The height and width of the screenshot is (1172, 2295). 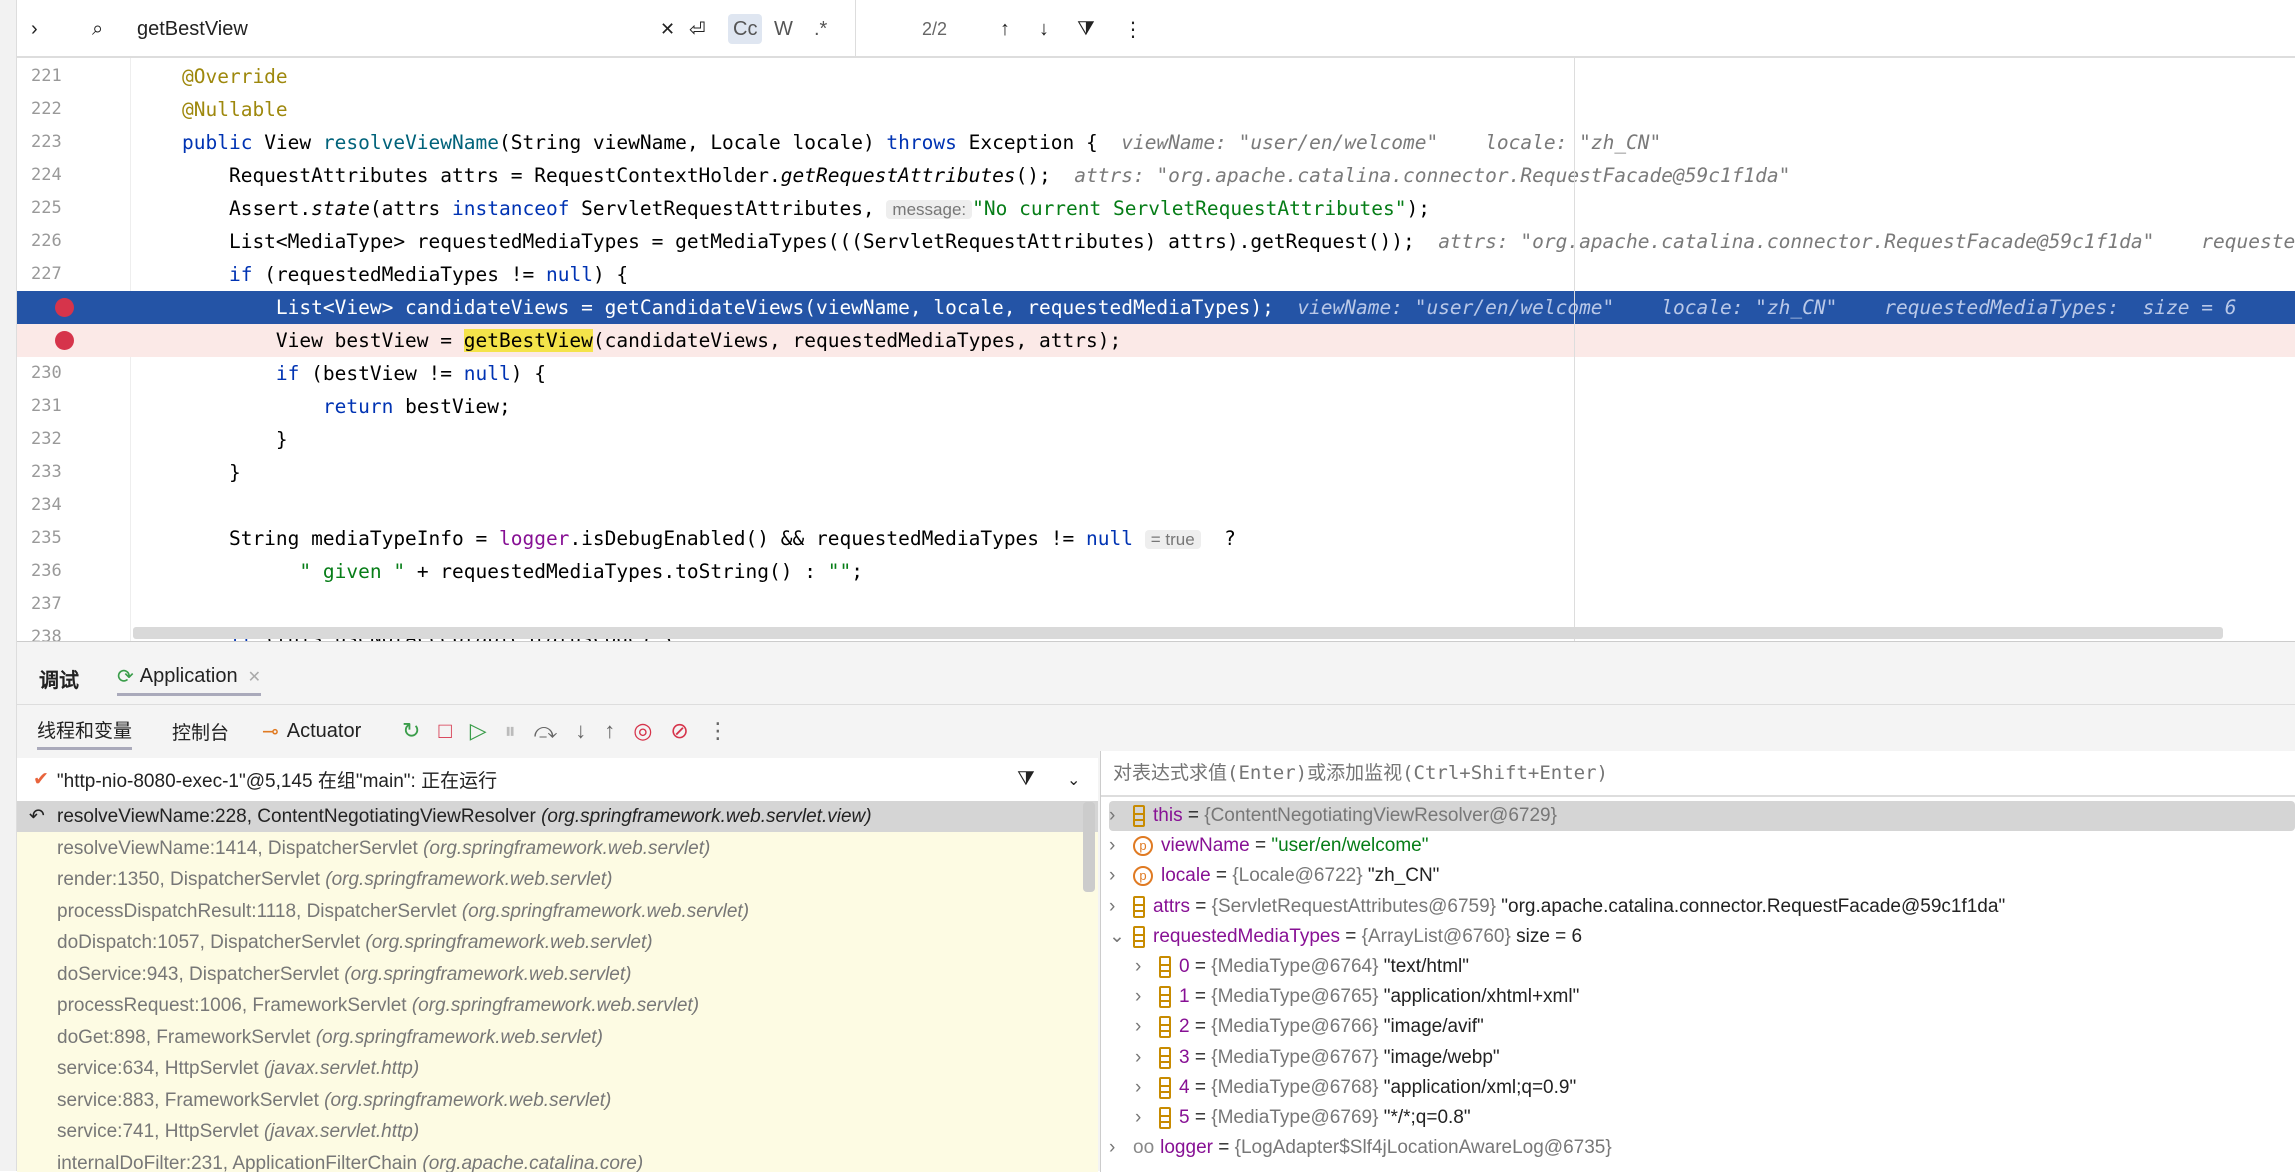 I want to click on variable-name: 5, so click(x=1184, y=1117).